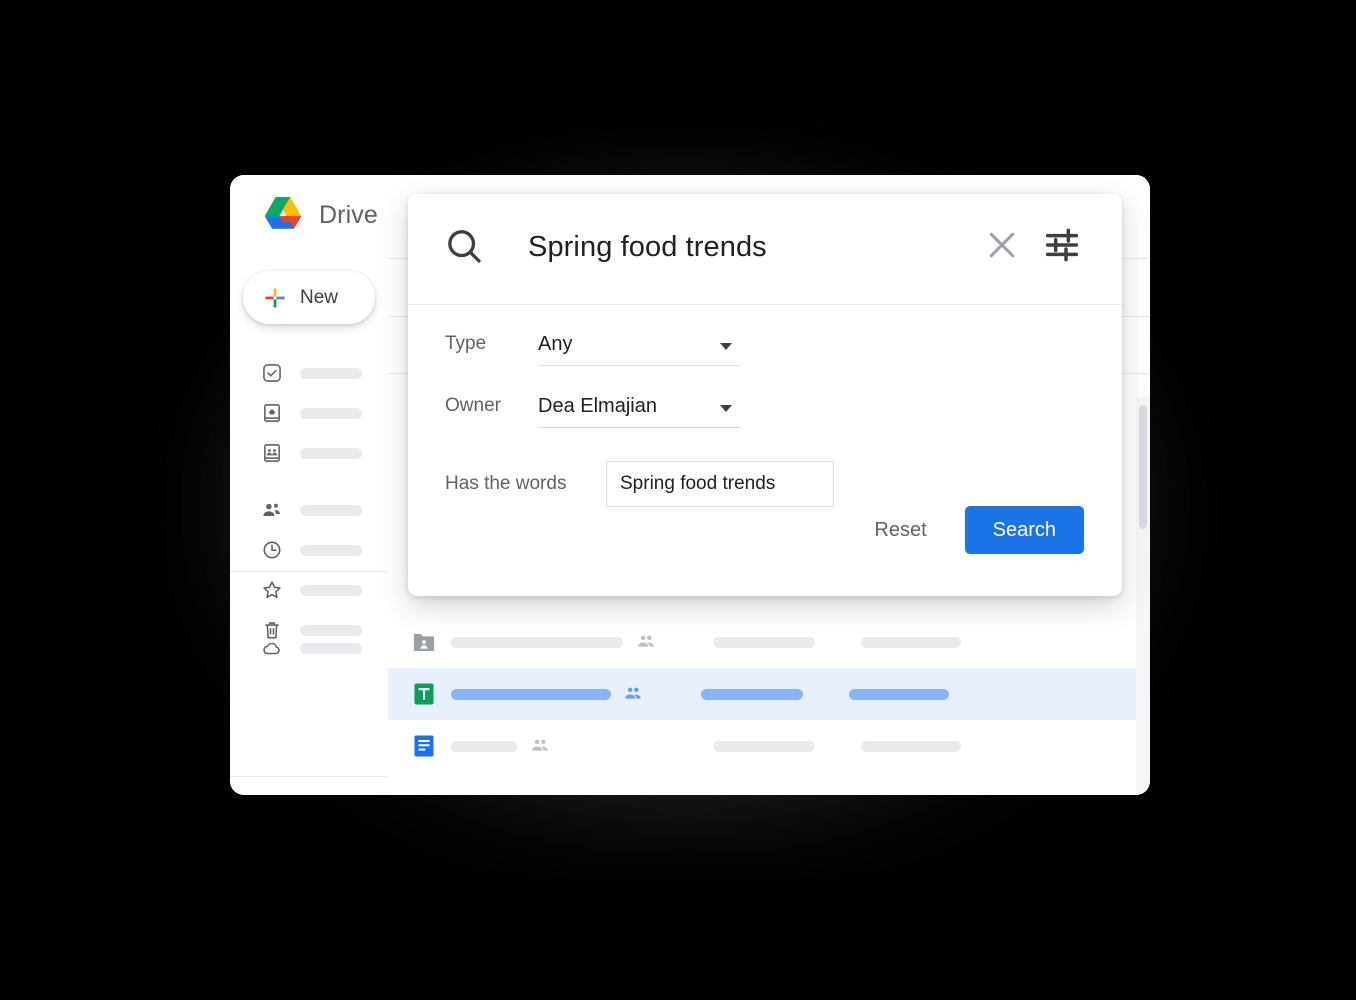  I want to click on type-select: Any, so click(639, 349).